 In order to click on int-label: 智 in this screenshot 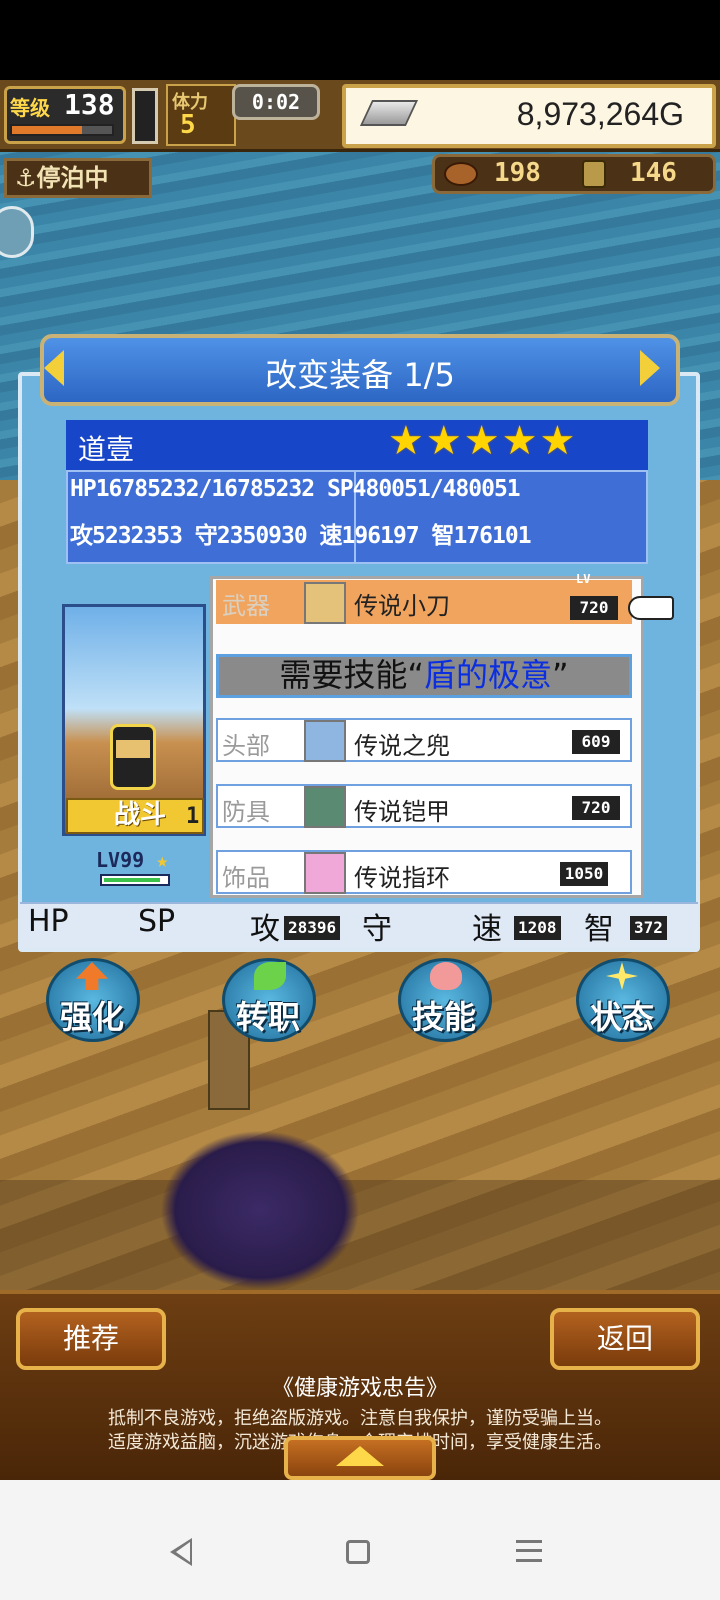, I will do `click(599, 929)`.